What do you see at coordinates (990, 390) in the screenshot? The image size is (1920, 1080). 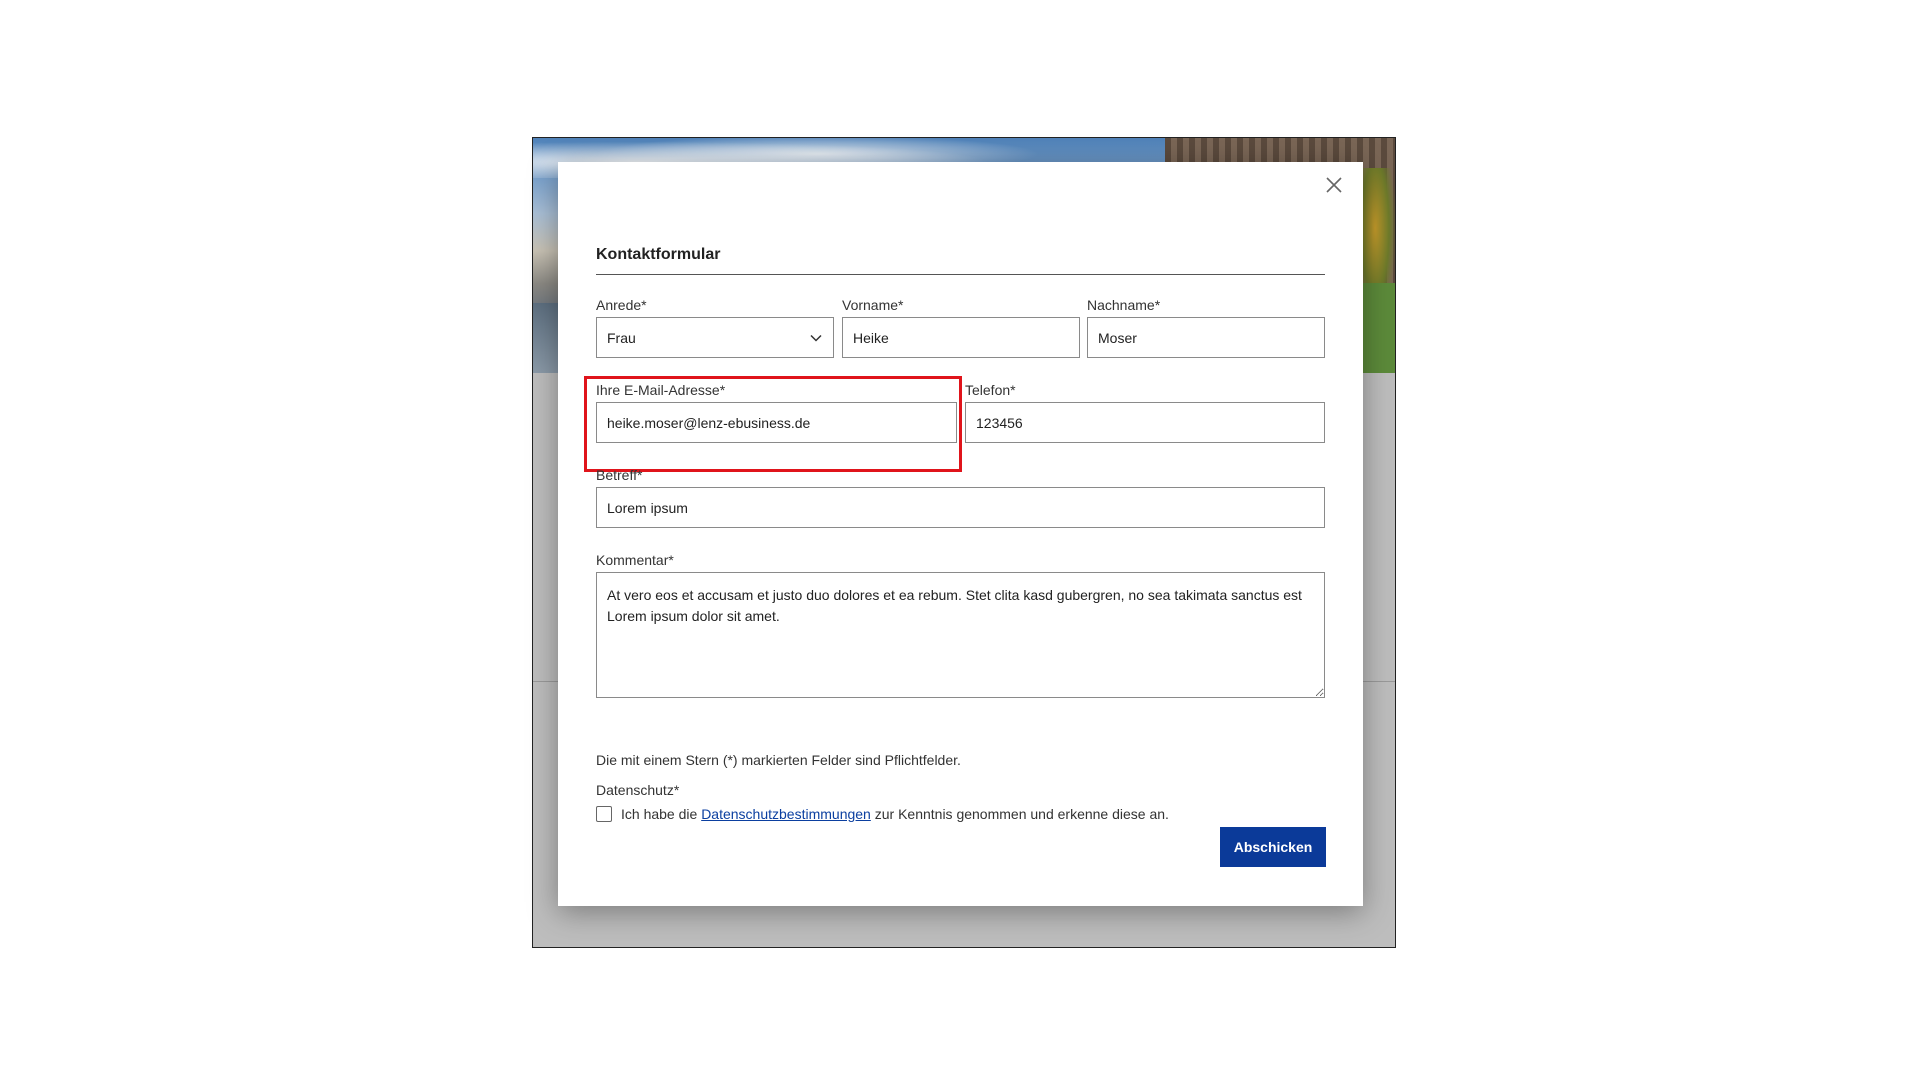 I see `phone-label: Telefon*` at bounding box center [990, 390].